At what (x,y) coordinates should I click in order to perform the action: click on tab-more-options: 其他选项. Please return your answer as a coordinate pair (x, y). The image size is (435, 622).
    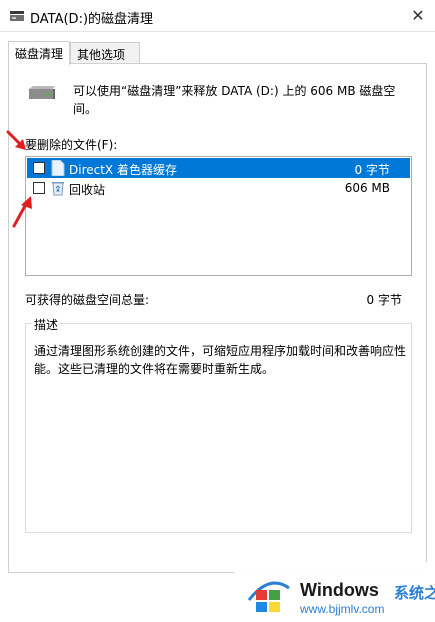
    Looking at the image, I should click on (105, 53).